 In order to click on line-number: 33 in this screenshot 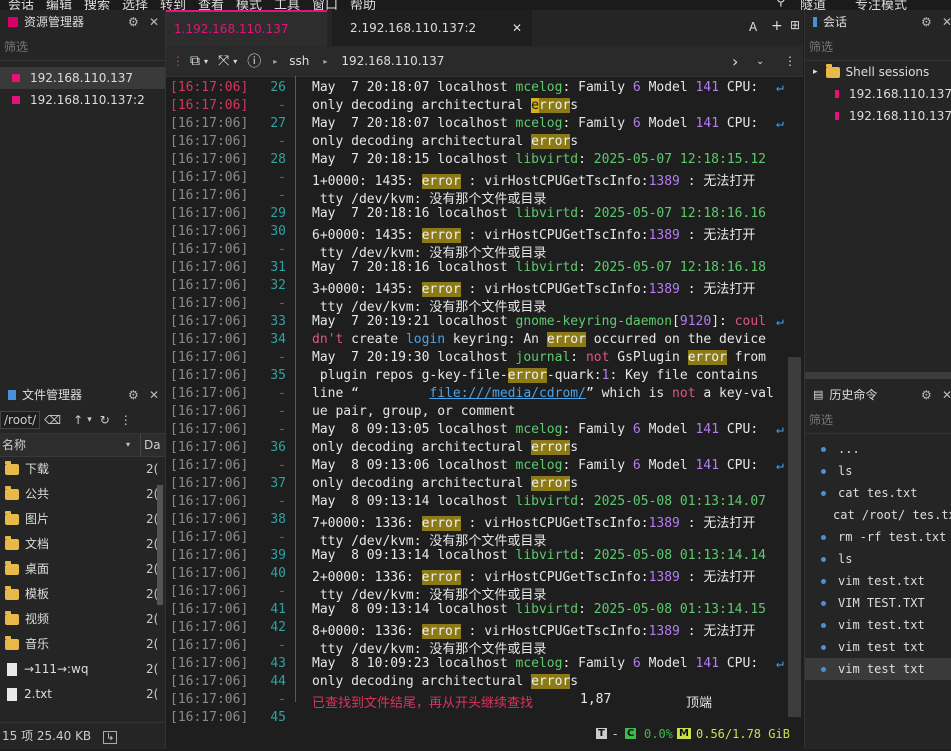, I will do `click(278, 321)`.